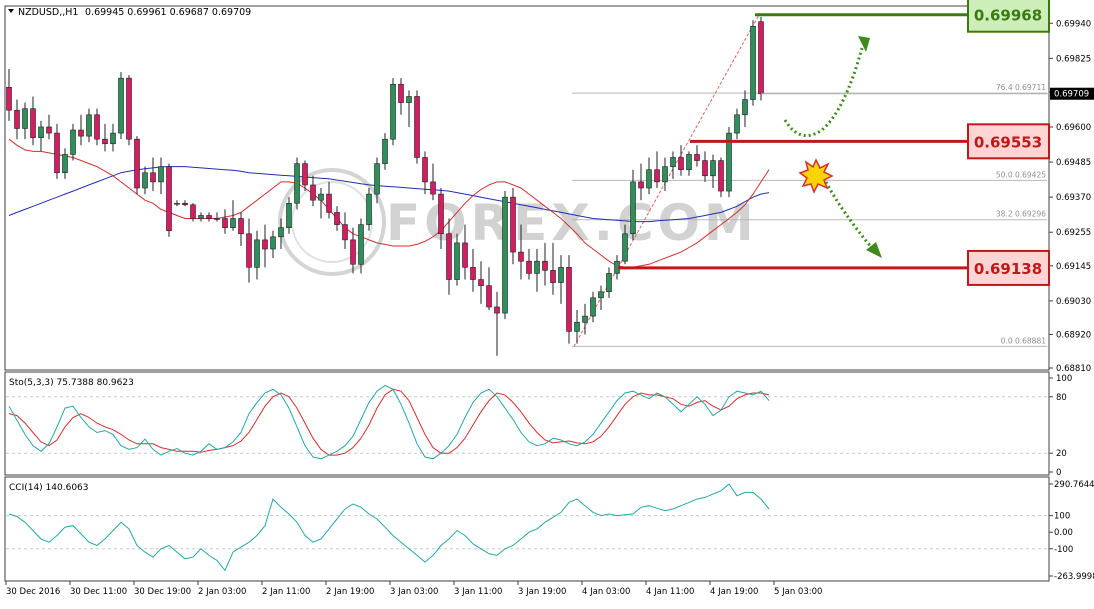 This screenshot has width=1094, height=609. I want to click on cci-tick-label: 290.7644, so click(1074, 485).